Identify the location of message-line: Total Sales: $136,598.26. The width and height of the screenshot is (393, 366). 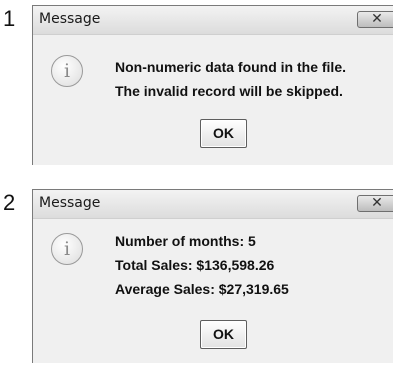
(195, 265).